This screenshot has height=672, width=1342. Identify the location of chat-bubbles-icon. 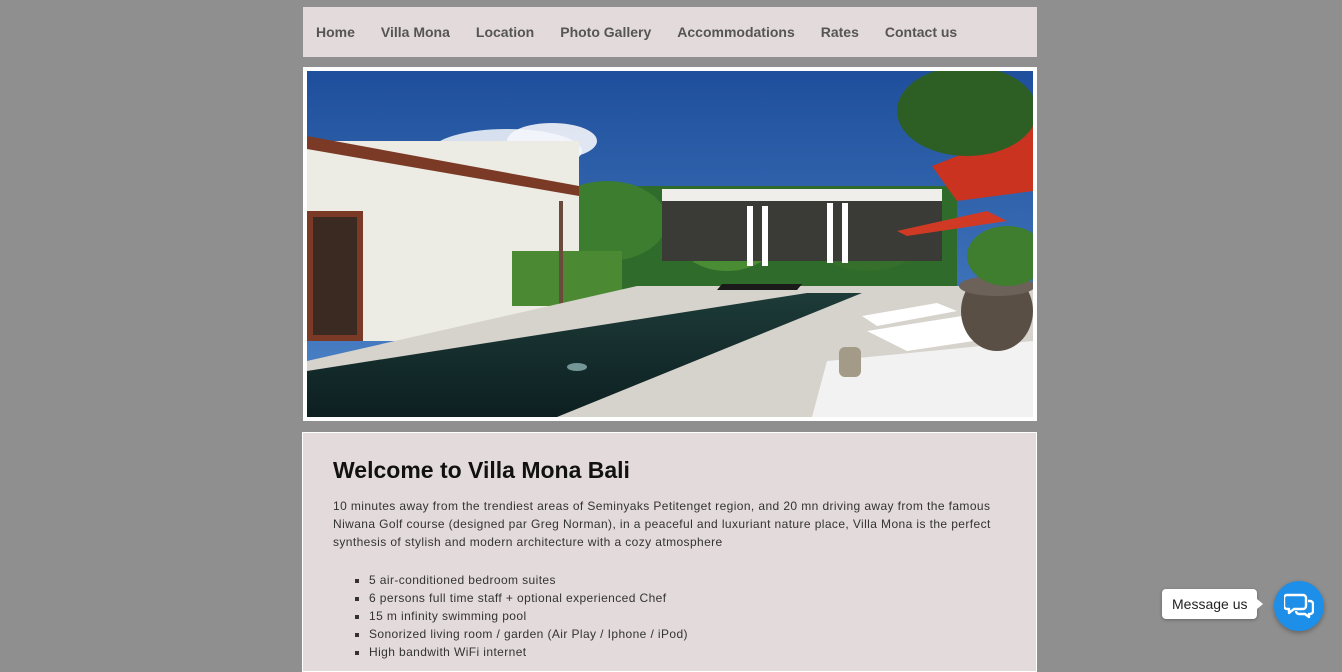
(1299, 606).